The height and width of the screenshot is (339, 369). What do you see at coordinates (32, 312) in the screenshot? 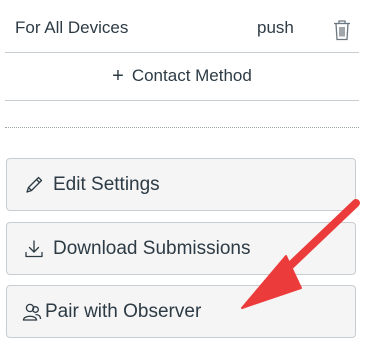
I see `users-icon` at bounding box center [32, 312].